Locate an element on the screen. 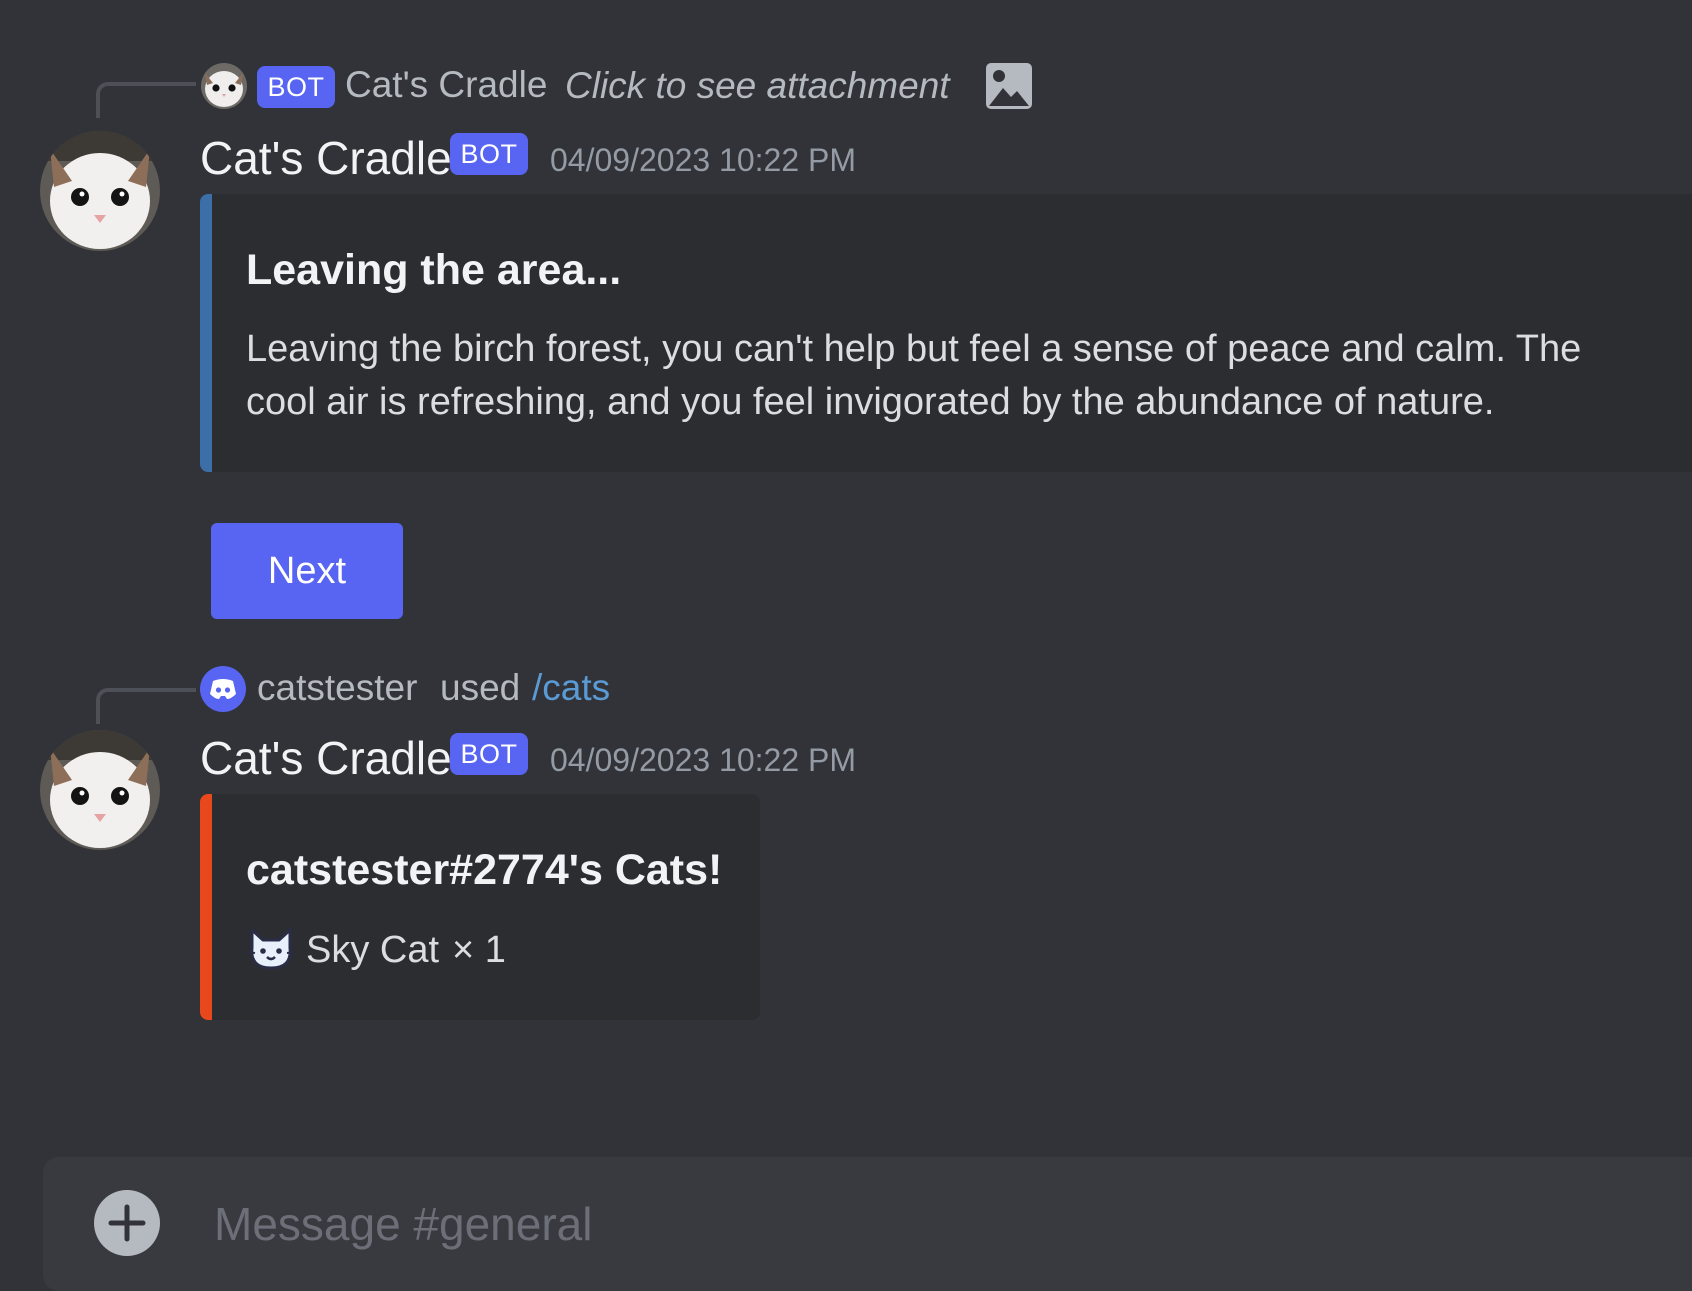  add-attachment-button is located at coordinates (127, 1223).